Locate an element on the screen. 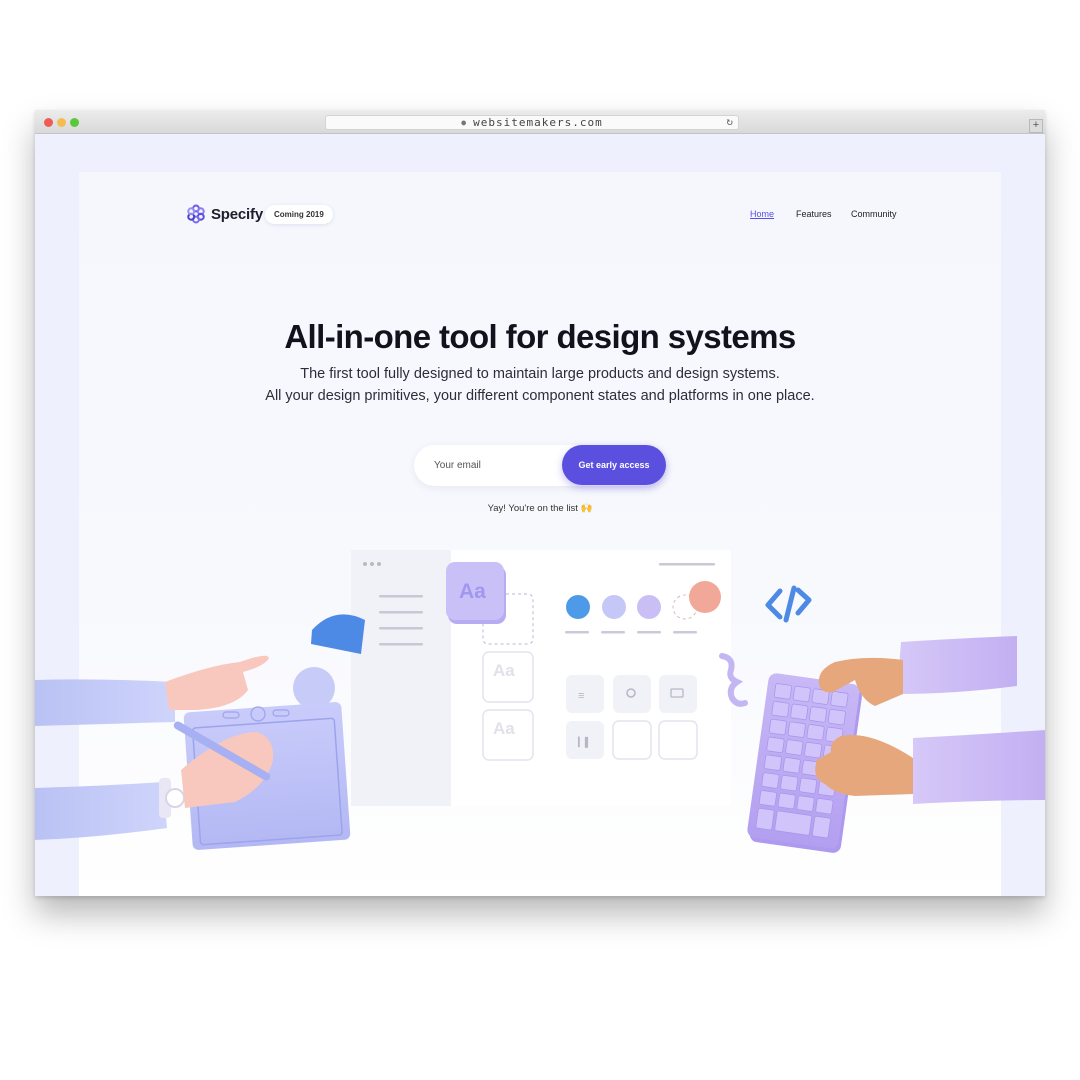 The height and width of the screenshot is (1080, 1080). email-input is located at coordinates (494, 465).